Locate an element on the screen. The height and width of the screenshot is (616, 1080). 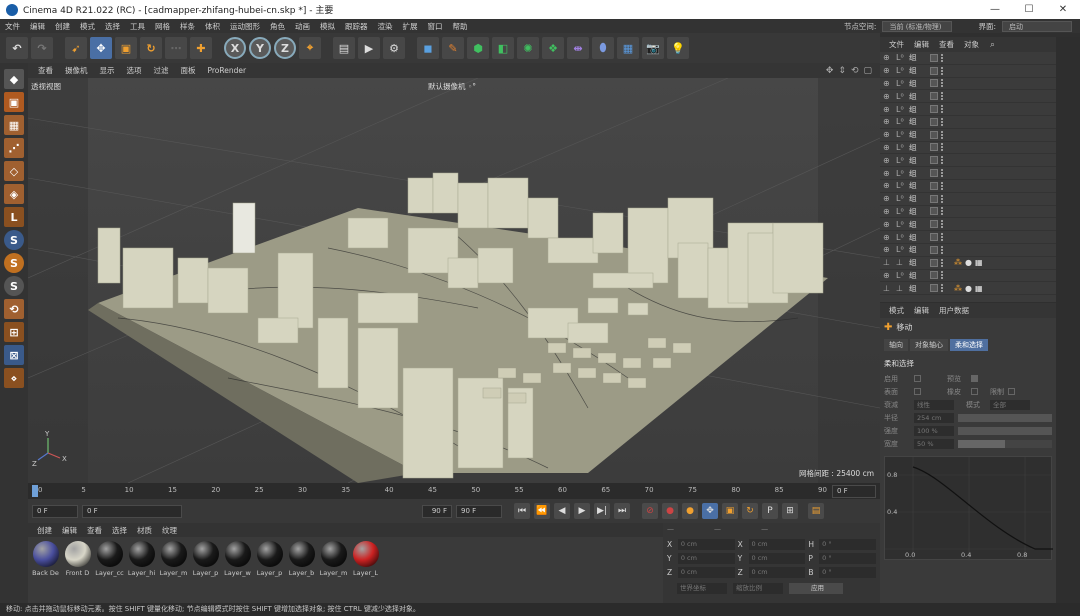
object-menu-file: 文件 is located at coordinates (896, 44).